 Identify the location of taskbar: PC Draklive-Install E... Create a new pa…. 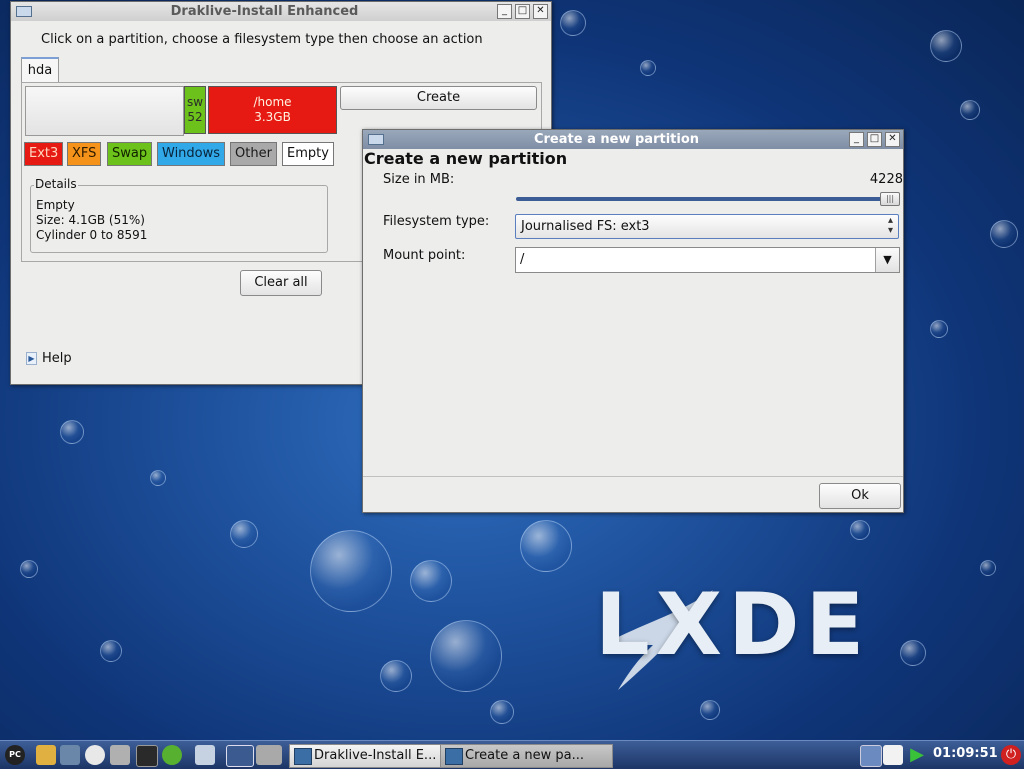
(512, 754).